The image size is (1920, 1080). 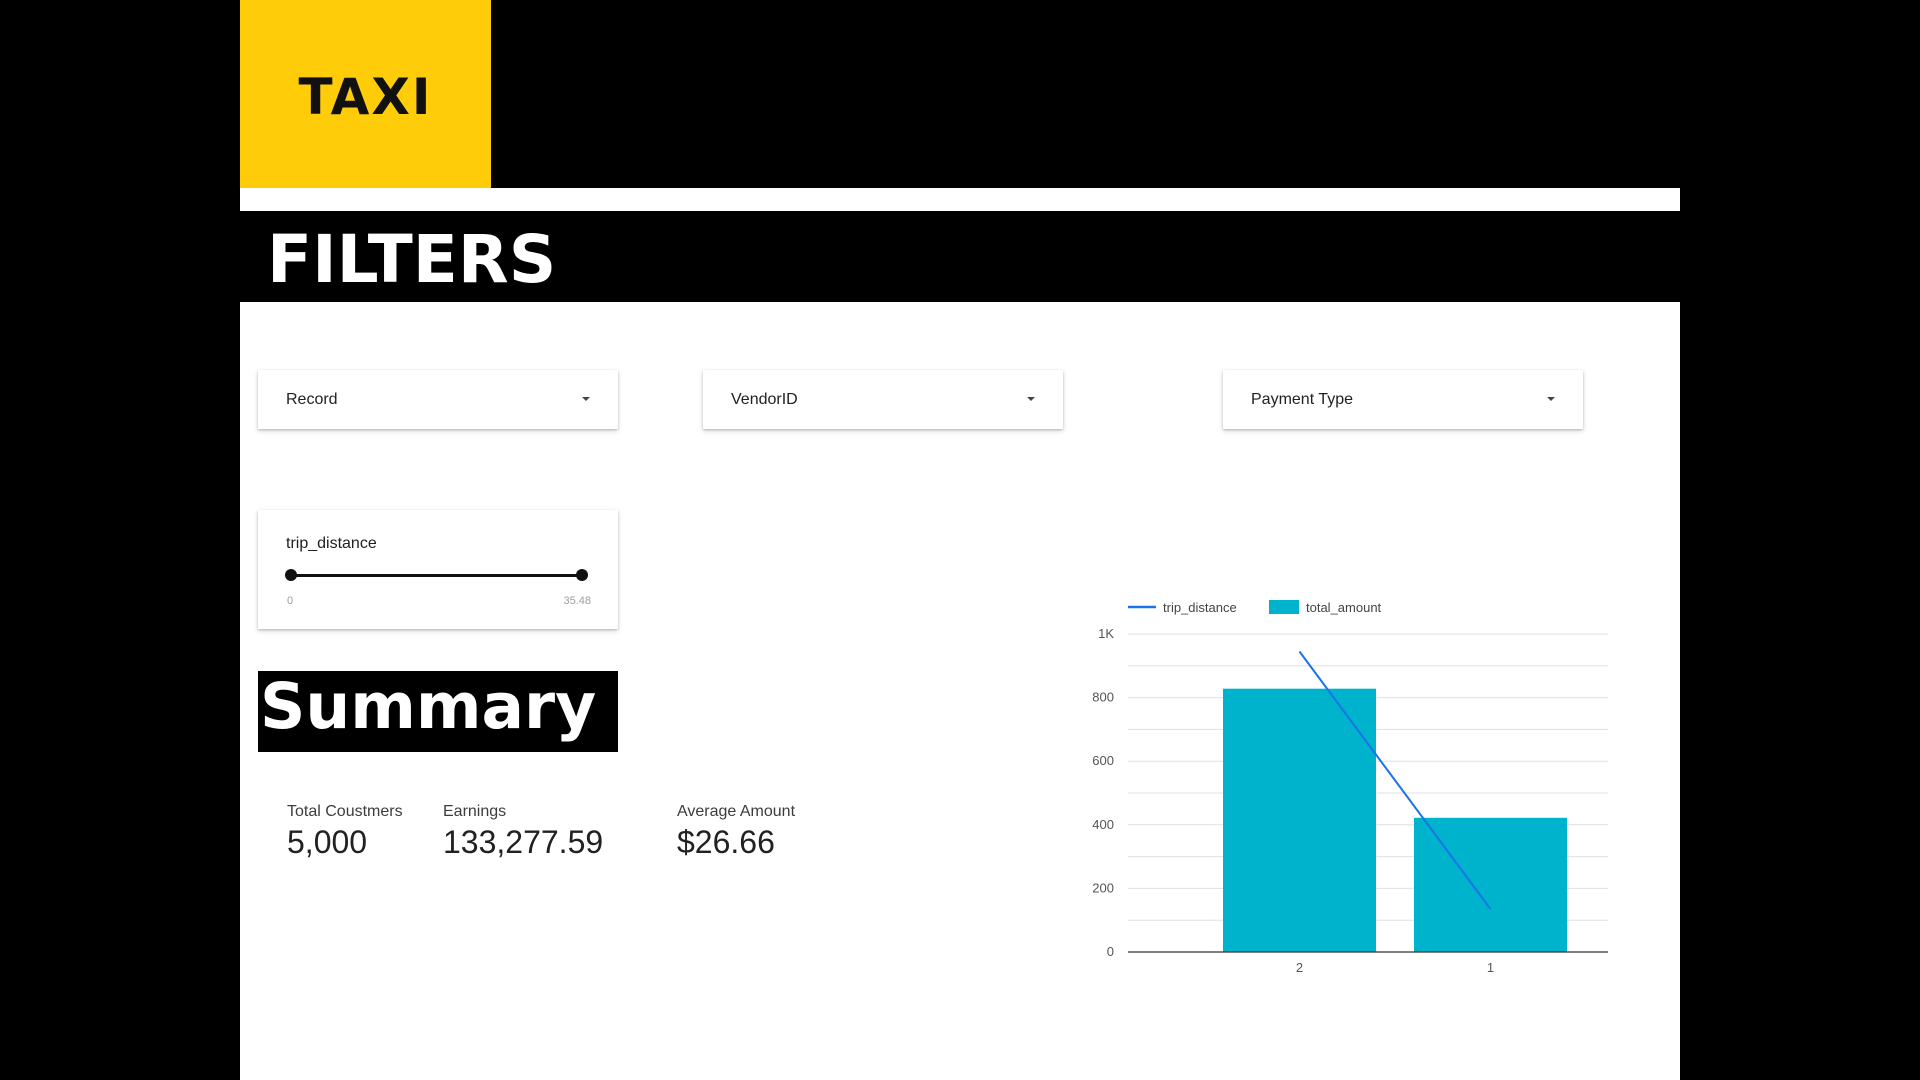 What do you see at coordinates (428, 706) in the screenshot?
I see `summary-title: Summary` at bounding box center [428, 706].